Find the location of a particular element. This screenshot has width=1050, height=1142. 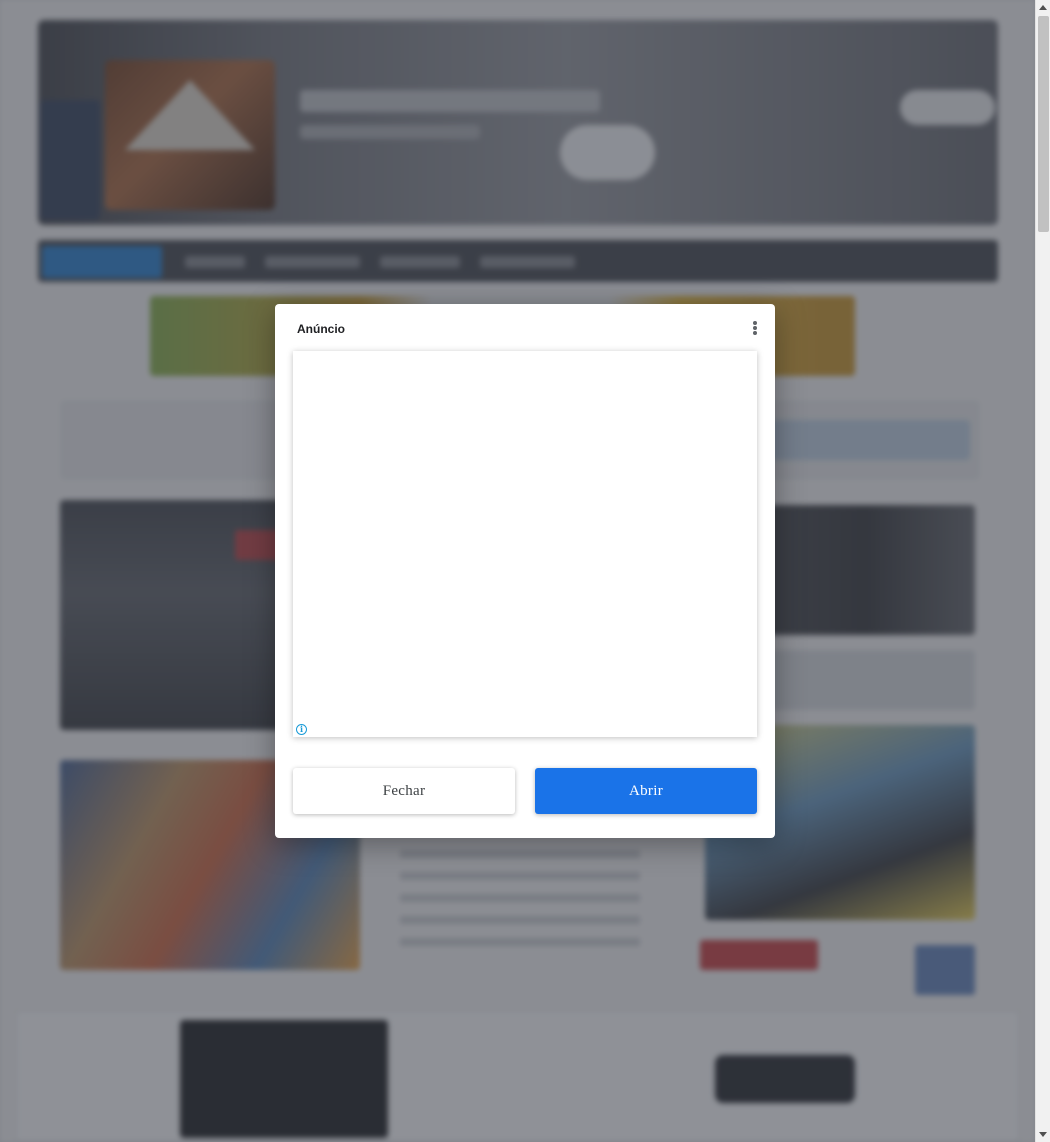

scroll-thumb is located at coordinates (1043, 124).